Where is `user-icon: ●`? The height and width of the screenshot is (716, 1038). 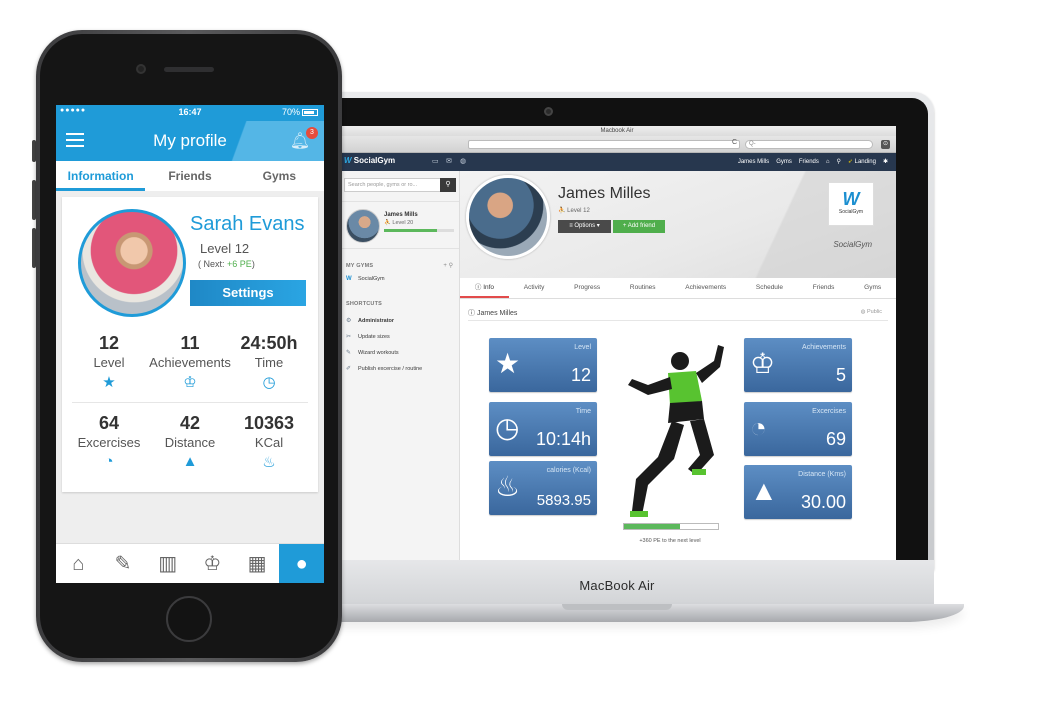
user-icon: ● is located at coordinates (301, 563).